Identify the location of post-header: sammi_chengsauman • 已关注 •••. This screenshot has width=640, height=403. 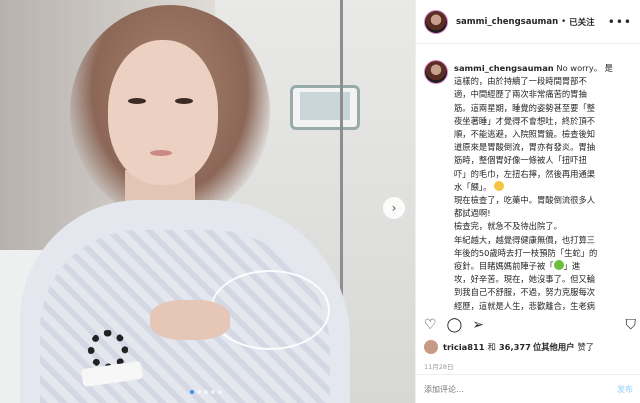
(528, 22).